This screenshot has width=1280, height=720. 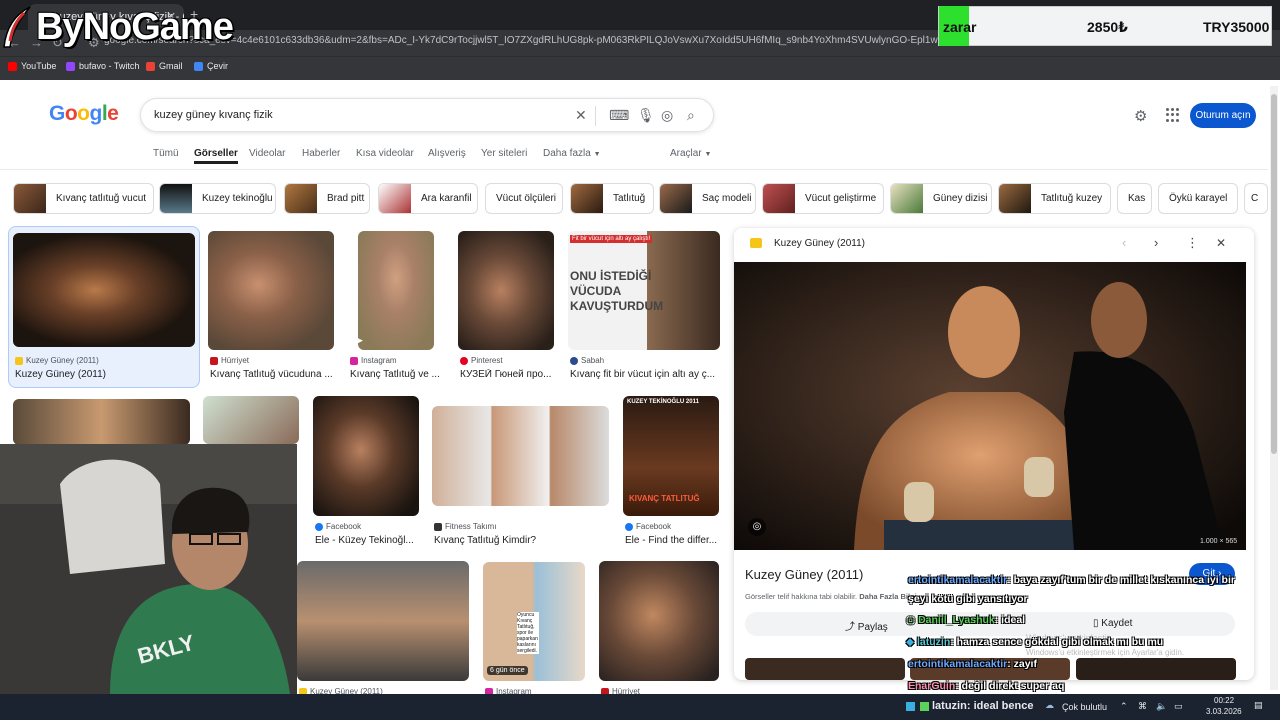 What do you see at coordinates (866, 625) in the screenshot?
I see `share-button: ⤴ Paylaş` at bounding box center [866, 625].